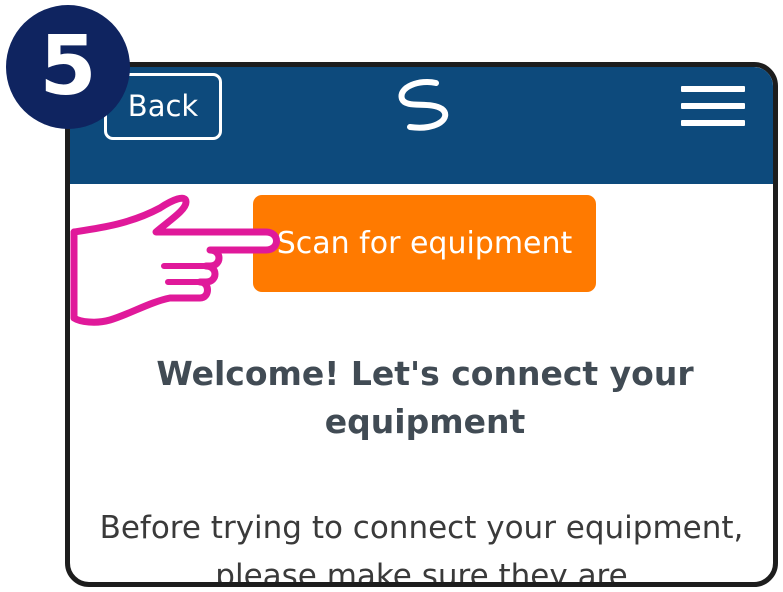 This screenshot has height=592, width=783. What do you see at coordinates (175, 260) in the screenshot?
I see `pointing-hand-icon` at bounding box center [175, 260].